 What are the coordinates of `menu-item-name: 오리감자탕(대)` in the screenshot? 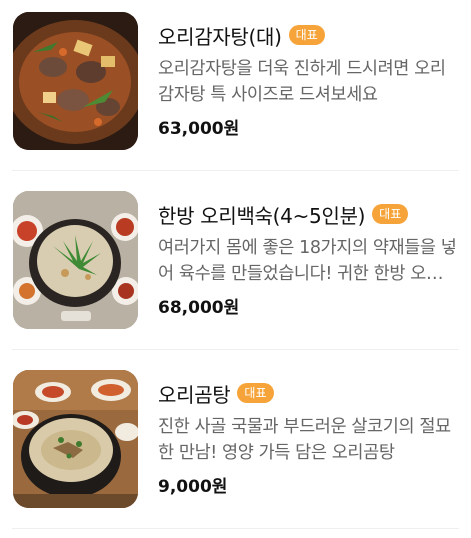 It's located at (220, 36).